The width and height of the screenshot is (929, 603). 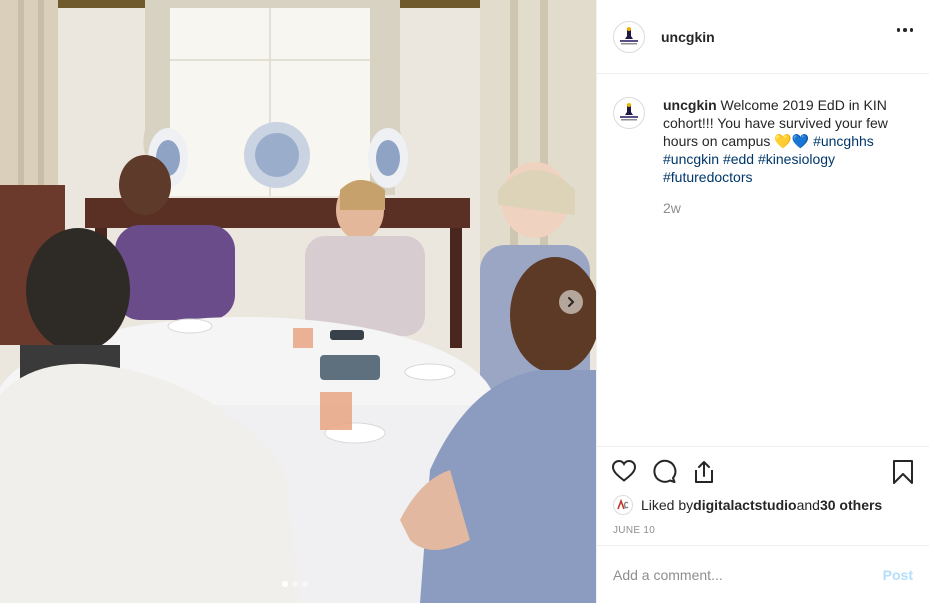 I want to click on liker-avatar, so click(x=623, y=505).